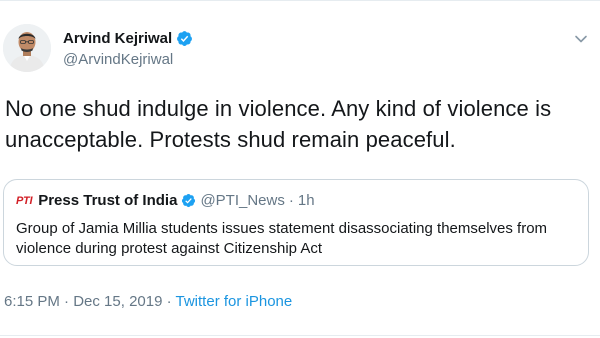  Describe the element at coordinates (27, 48) in the screenshot. I see `avatar` at that location.